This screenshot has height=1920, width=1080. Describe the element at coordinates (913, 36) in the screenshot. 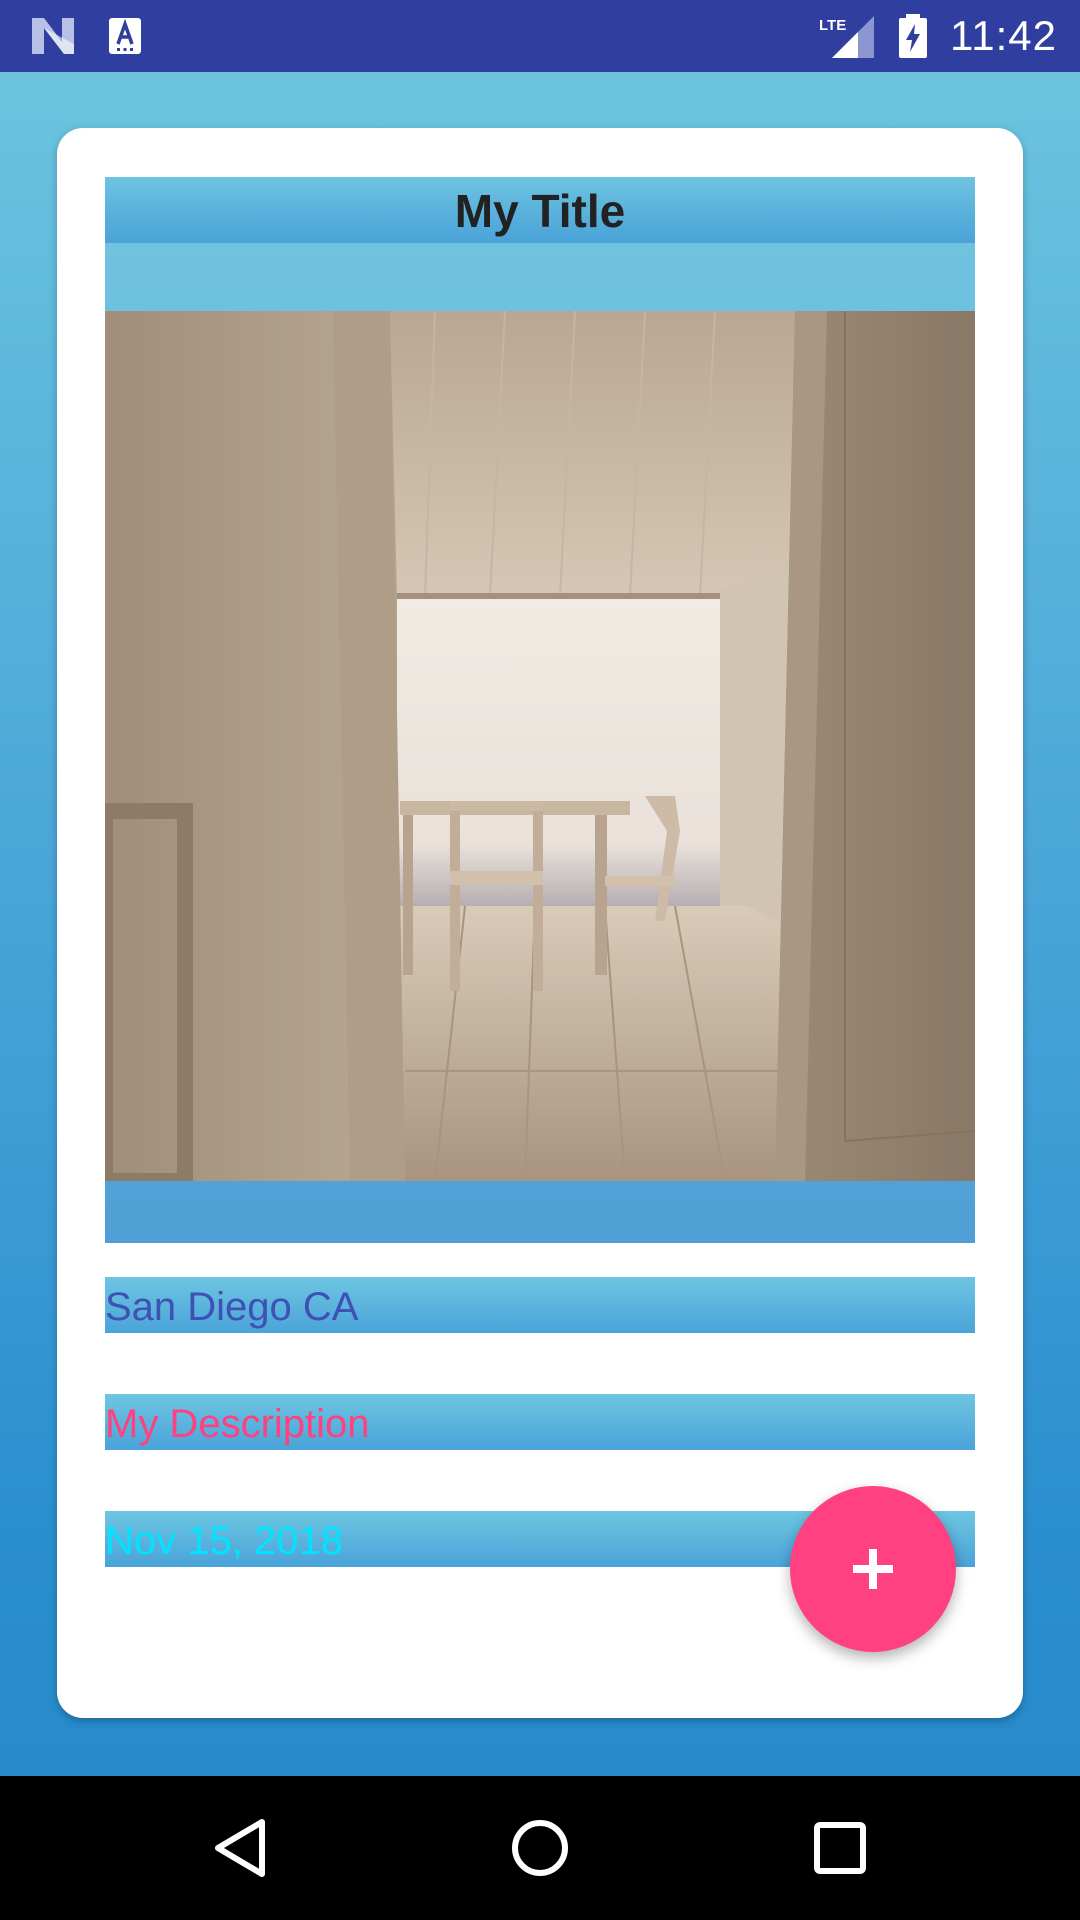

I see `battery-charging-icon` at that location.